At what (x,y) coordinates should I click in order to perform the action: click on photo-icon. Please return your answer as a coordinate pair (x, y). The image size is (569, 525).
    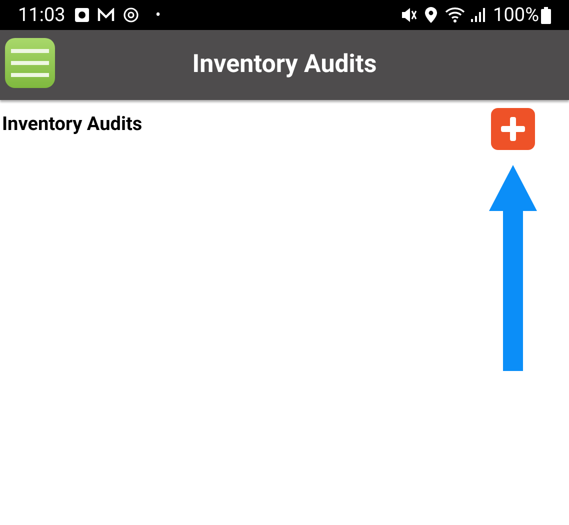
    Looking at the image, I should click on (82, 15).